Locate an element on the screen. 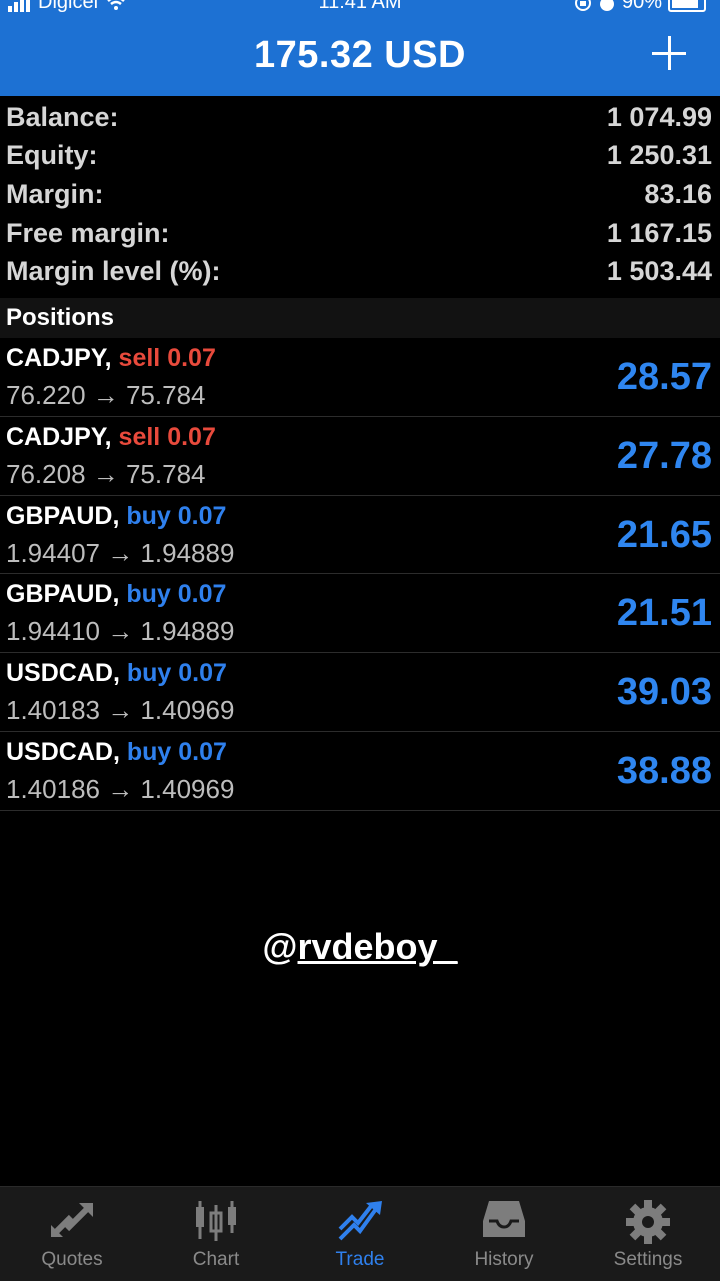  summary-label: Balance: is located at coordinates (62, 116).